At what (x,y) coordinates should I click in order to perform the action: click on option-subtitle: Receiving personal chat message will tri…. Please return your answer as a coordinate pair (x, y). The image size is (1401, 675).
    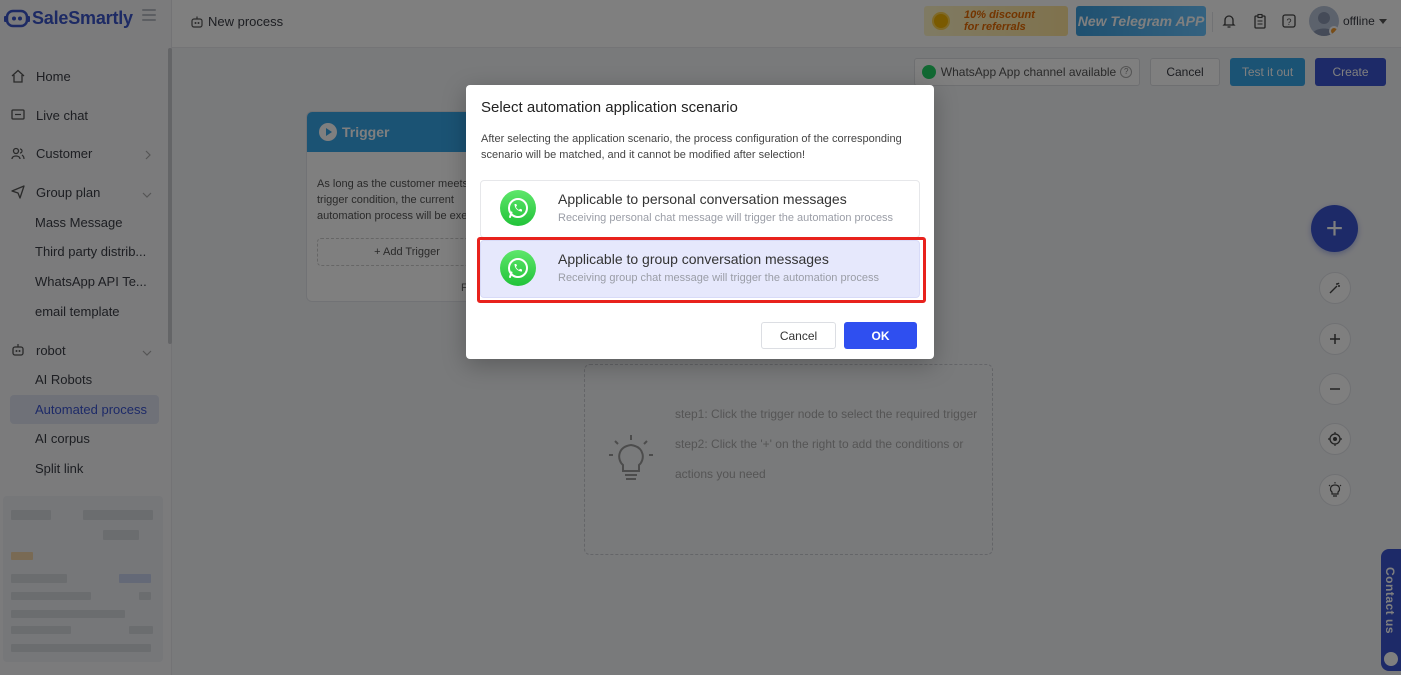
    Looking at the image, I should click on (726, 218).